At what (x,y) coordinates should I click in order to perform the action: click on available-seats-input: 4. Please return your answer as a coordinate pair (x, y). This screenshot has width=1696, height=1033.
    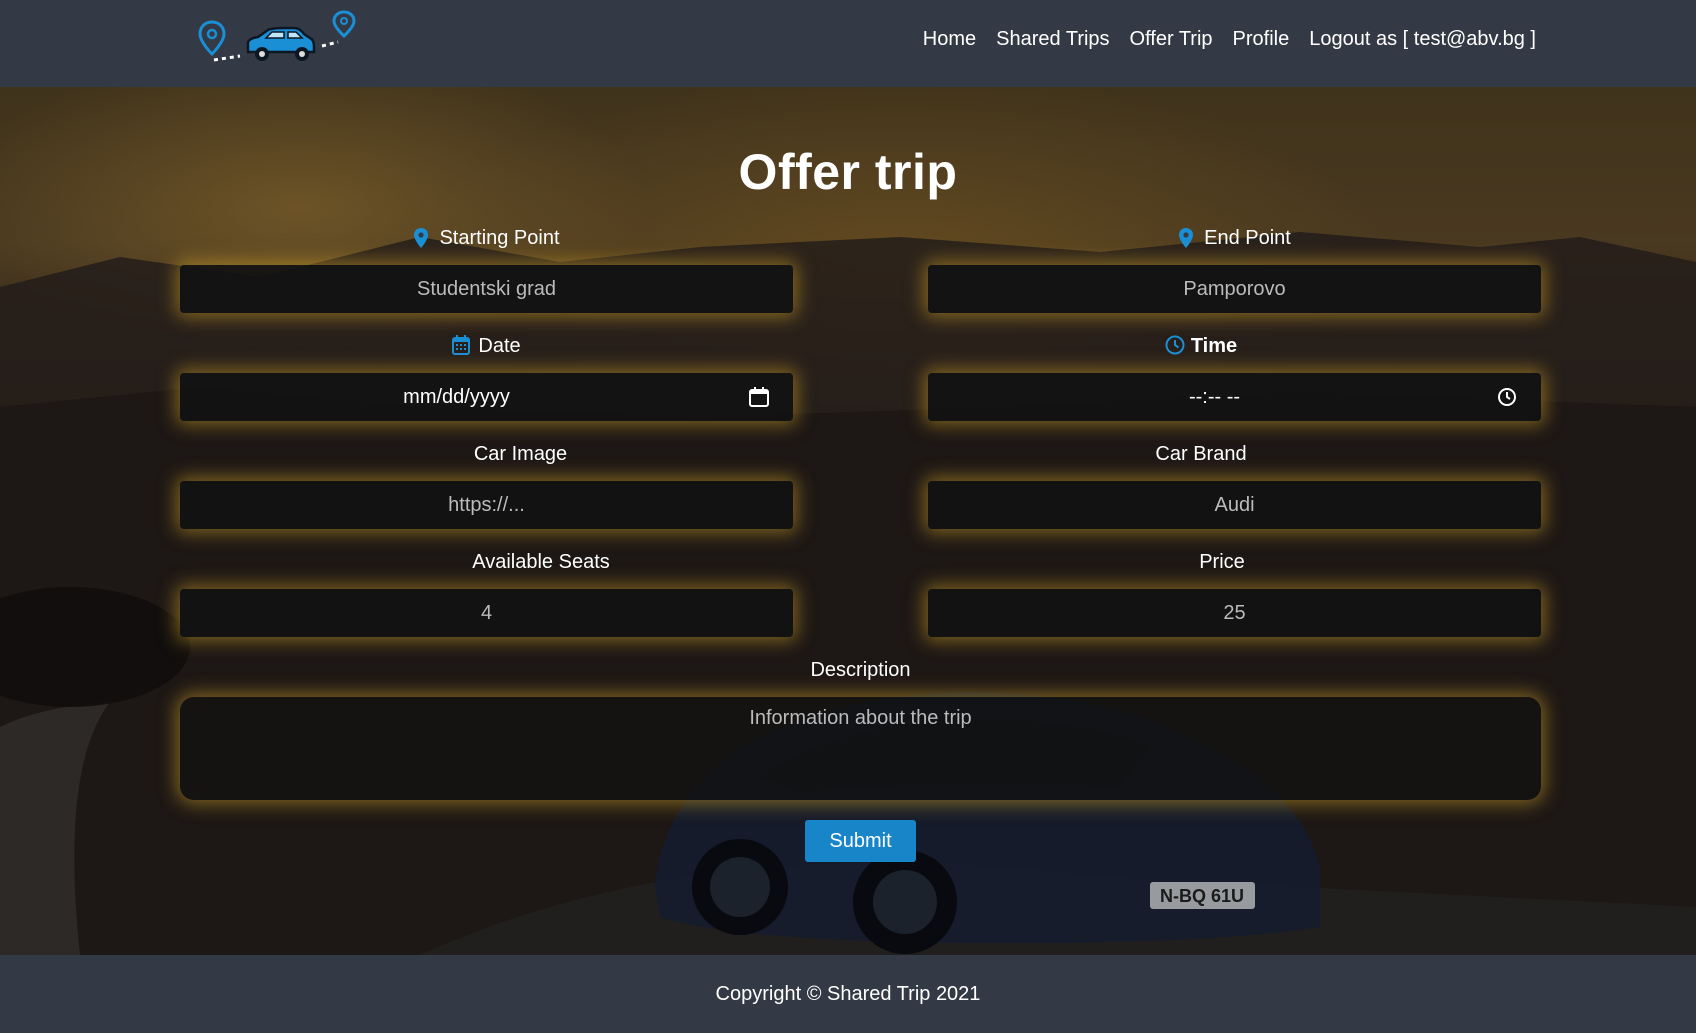
    Looking at the image, I should click on (486, 613).